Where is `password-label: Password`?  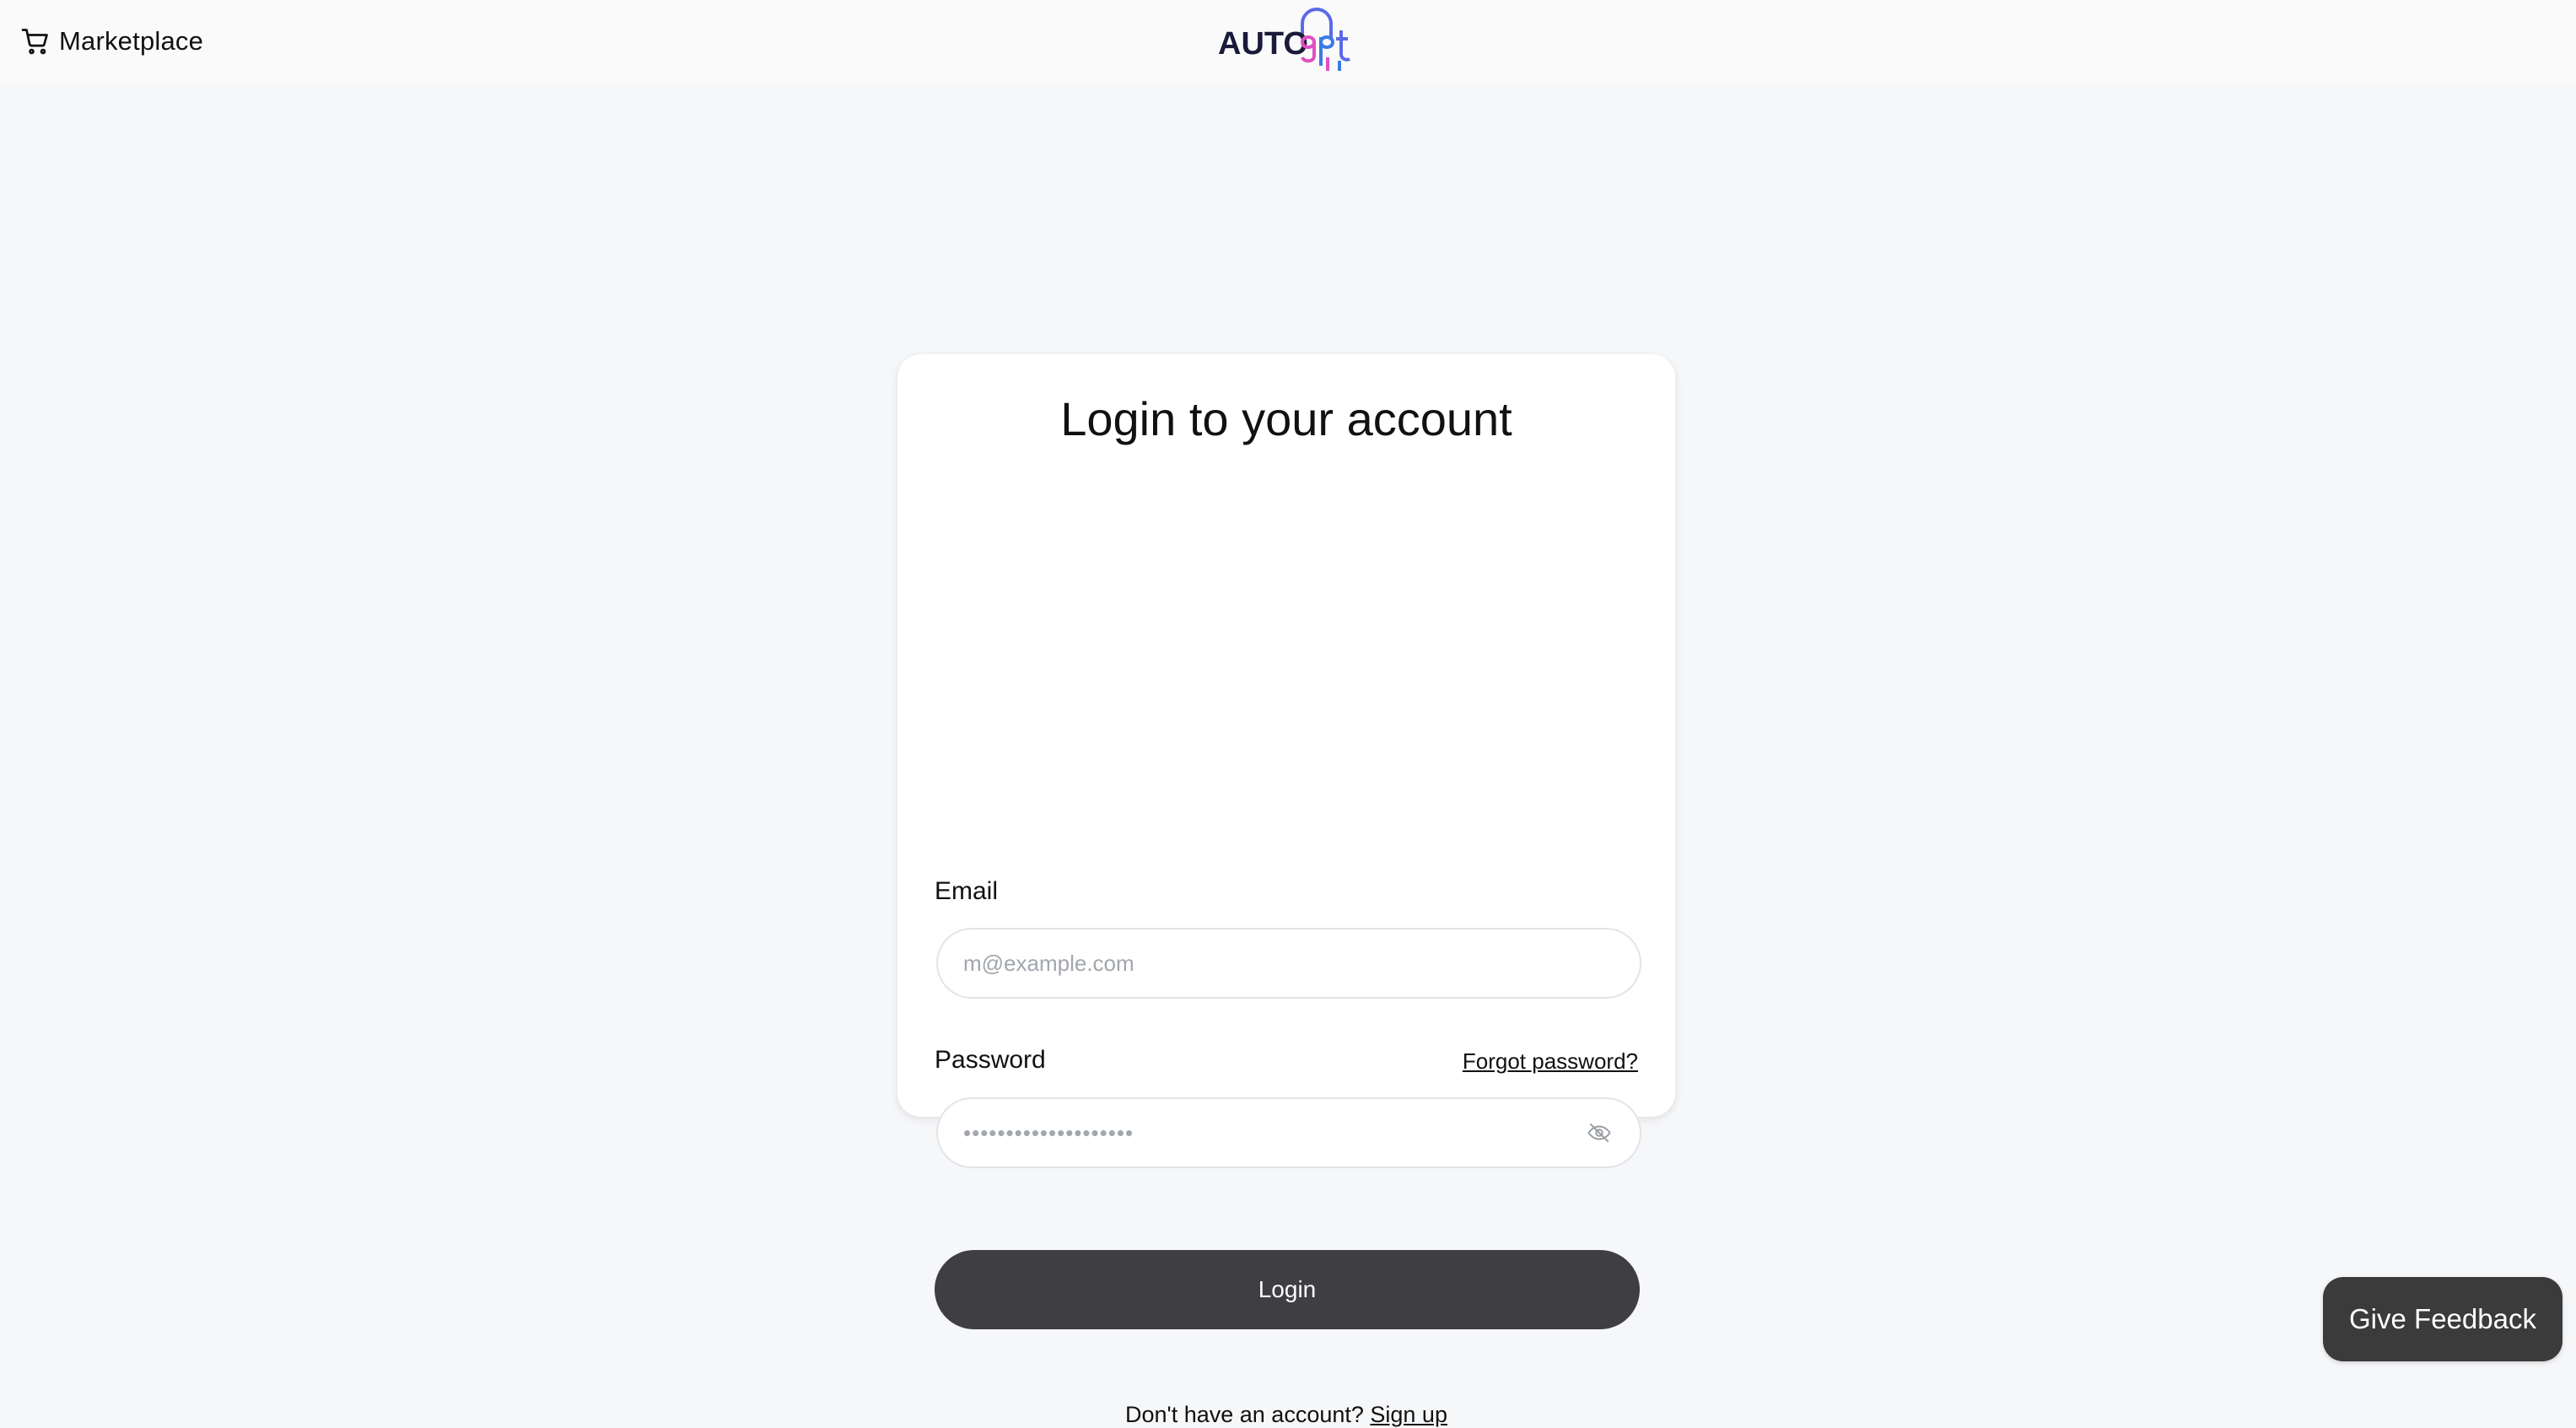 password-label: Password is located at coordinates (990, 1060).